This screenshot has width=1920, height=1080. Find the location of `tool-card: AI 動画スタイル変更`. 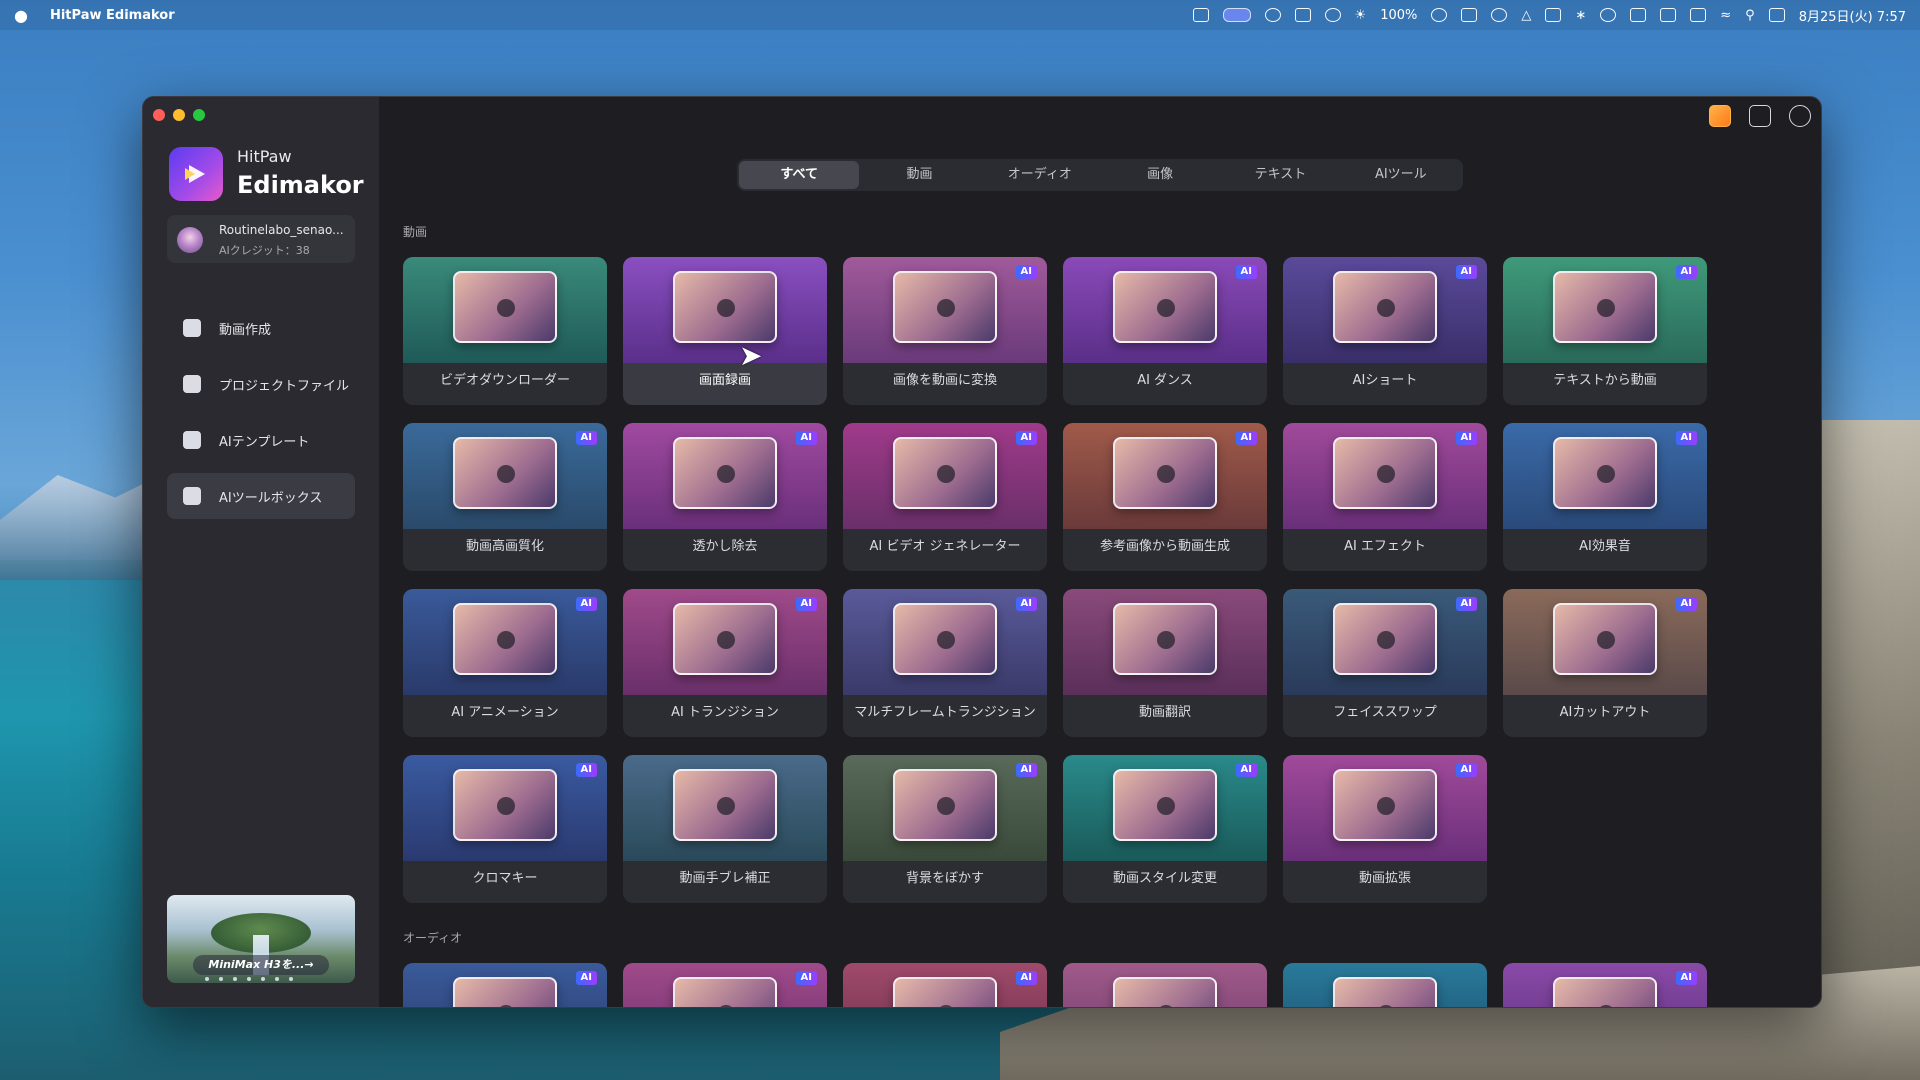

tool-card: AI 動画スタイル変更 is located at coordinates (1165, 829).